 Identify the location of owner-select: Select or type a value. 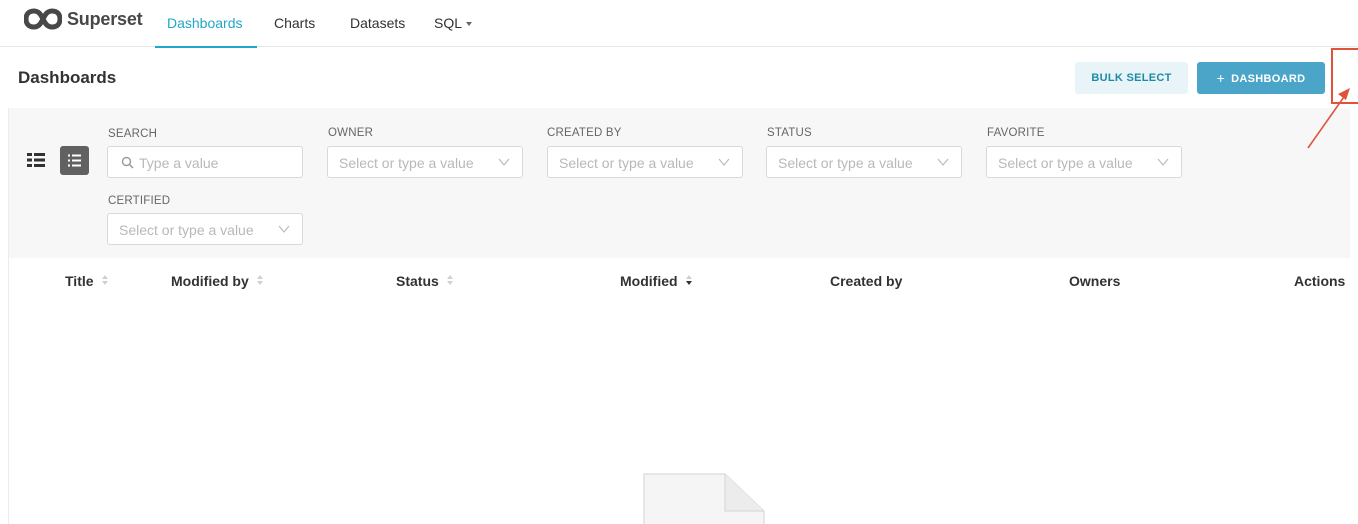
(425, 162).